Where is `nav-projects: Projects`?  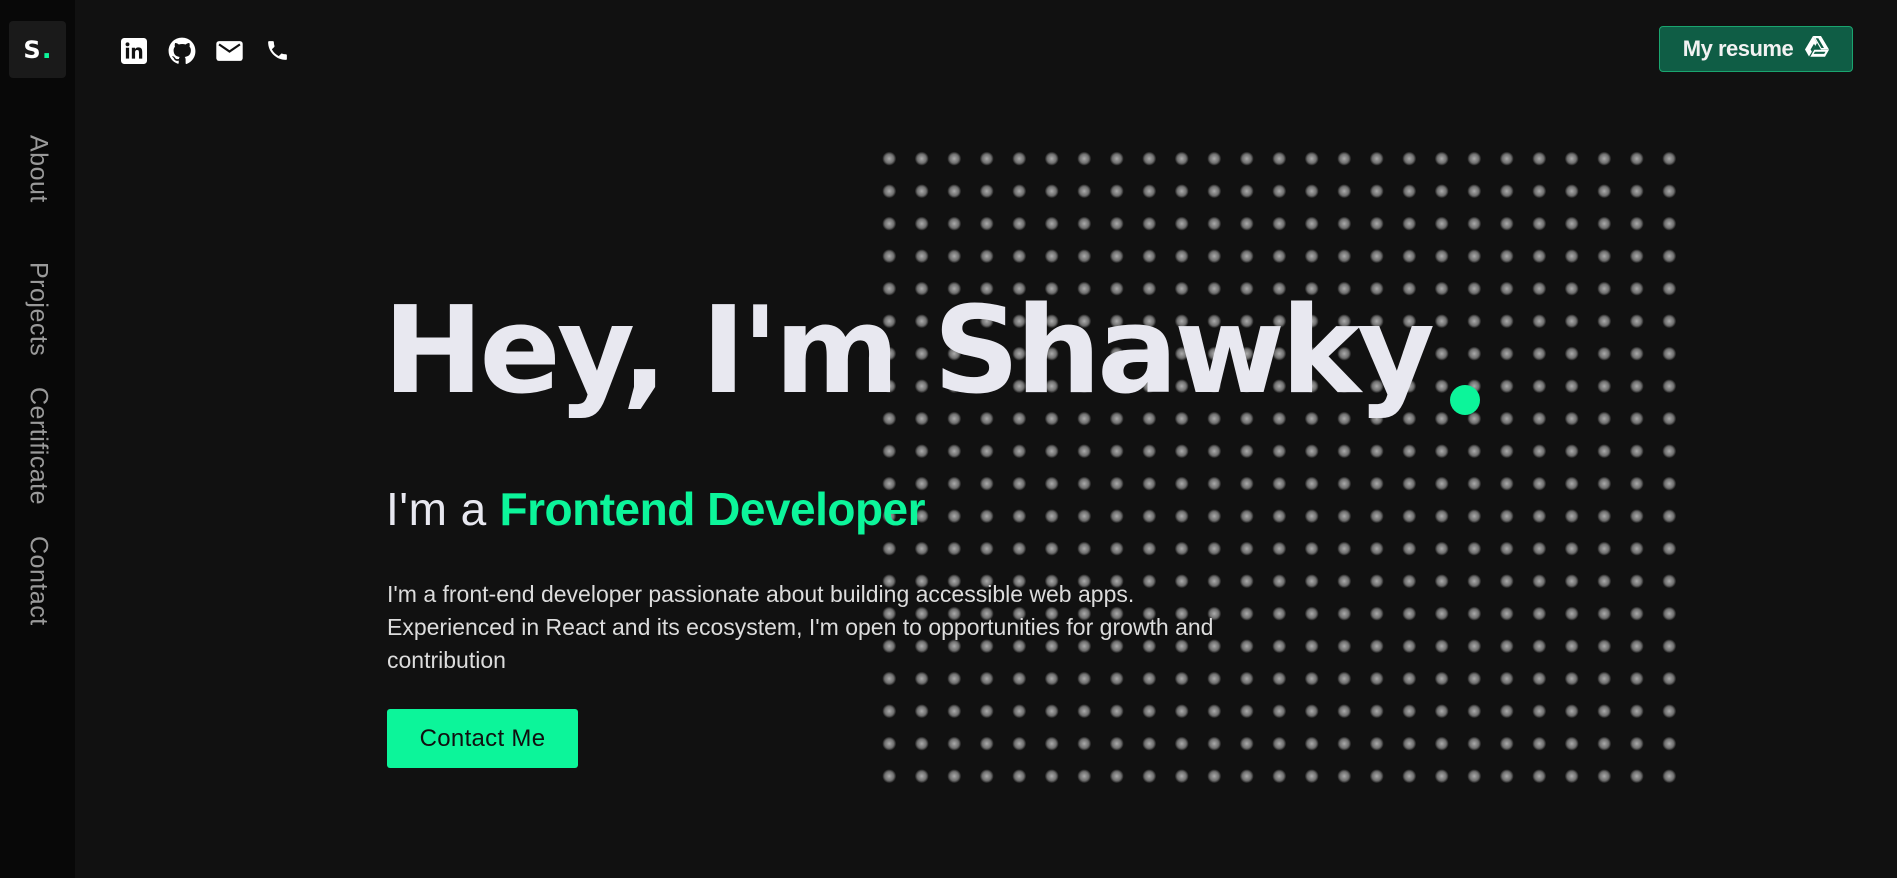
nav-projects: Projects is located at coordinates (38, 309).